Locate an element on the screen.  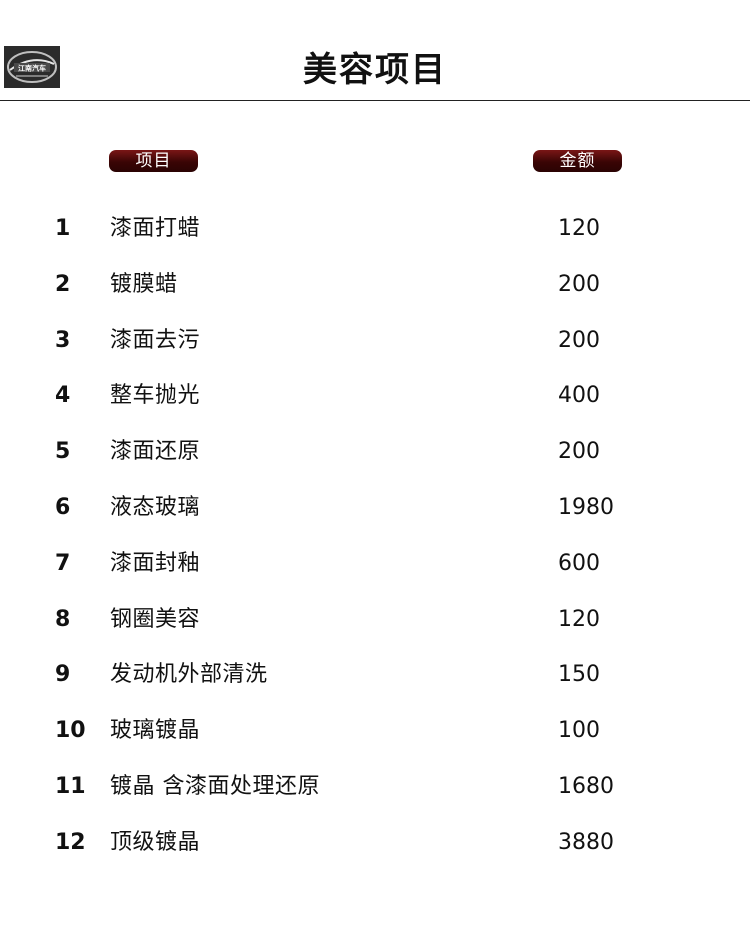
list-item: 8 钢圈美容 120 is located at coordinates (375, 620).